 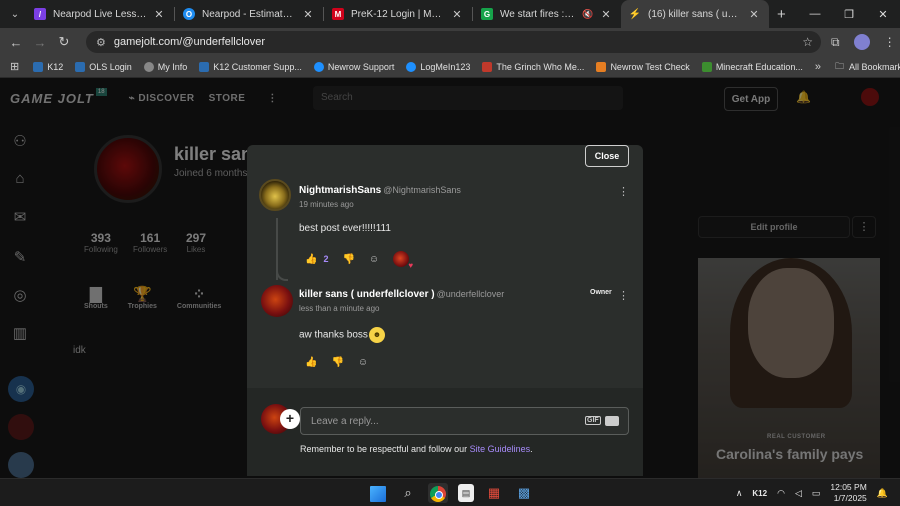 I want to click on logmein-icon, so click(x=411, y=66).